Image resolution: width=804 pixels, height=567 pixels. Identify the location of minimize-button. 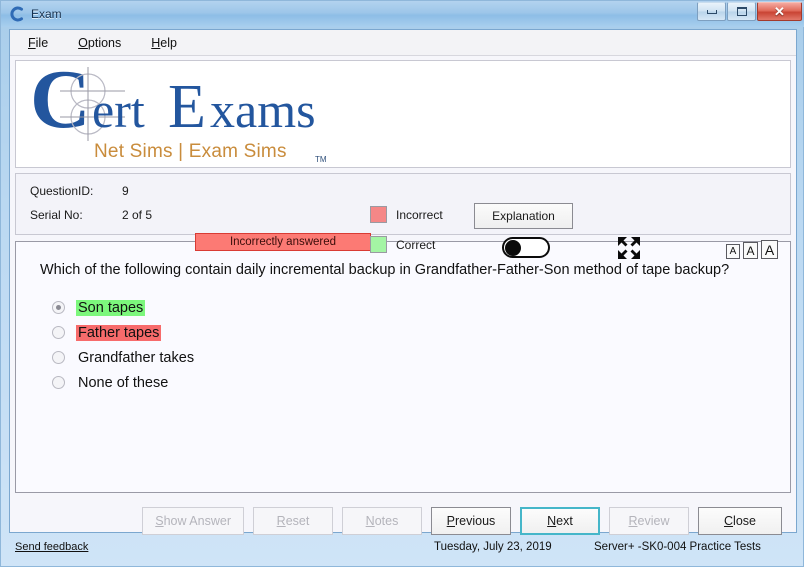
(711, 11).